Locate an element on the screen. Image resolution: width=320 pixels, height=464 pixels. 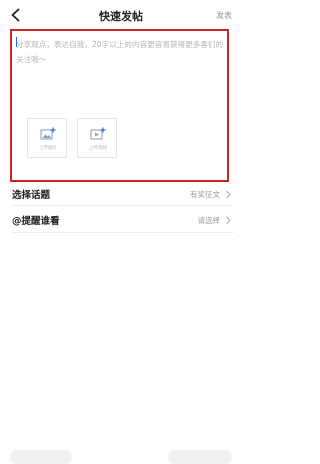
upload-image-label: 上传图片 is located at coordinates (48, 148).